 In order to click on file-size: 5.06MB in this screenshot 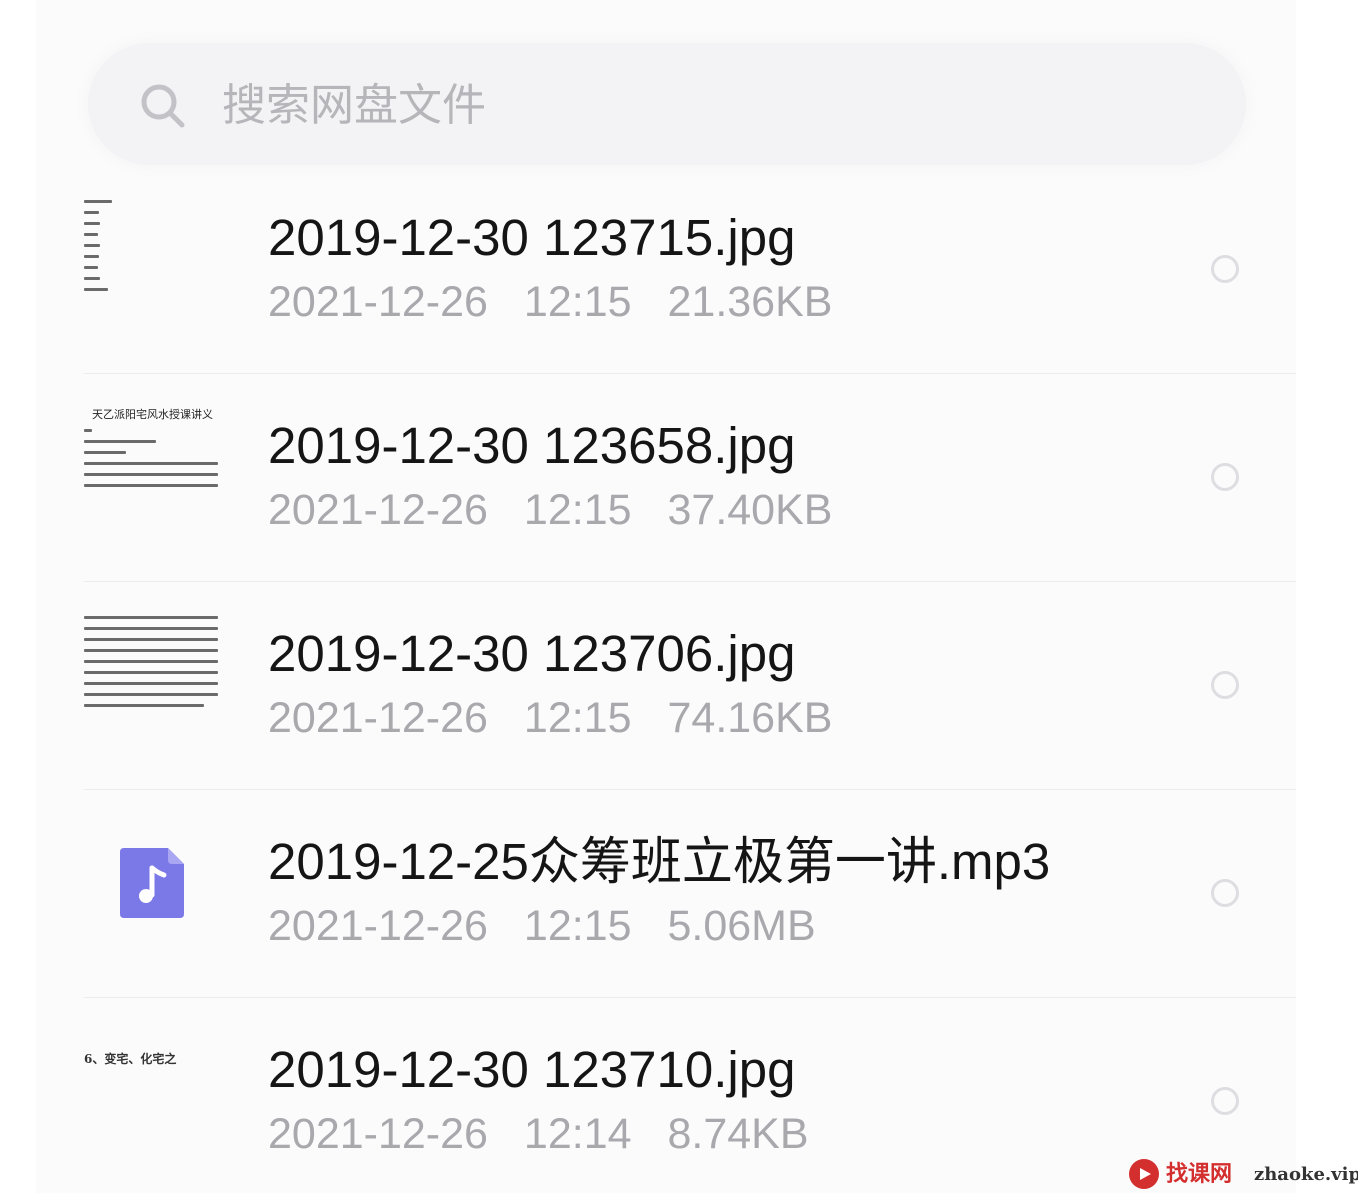, I will do `click(741, 926)`.